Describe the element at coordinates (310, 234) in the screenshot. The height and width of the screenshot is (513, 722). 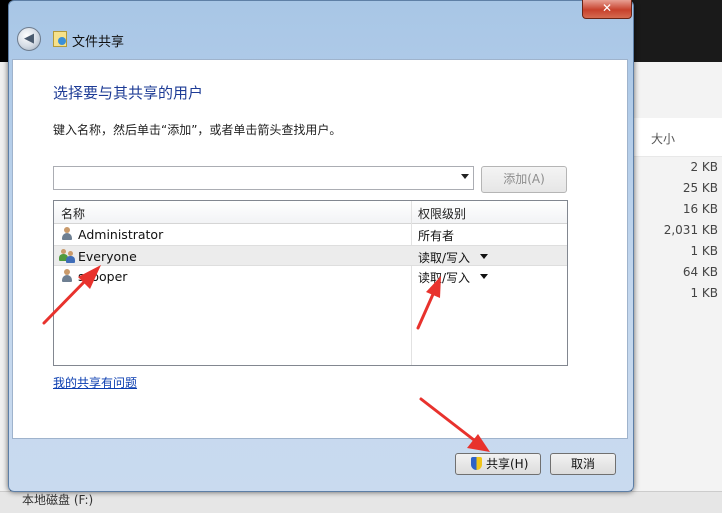
I see `table-row-administrator: Administrator 所有者` at that location.